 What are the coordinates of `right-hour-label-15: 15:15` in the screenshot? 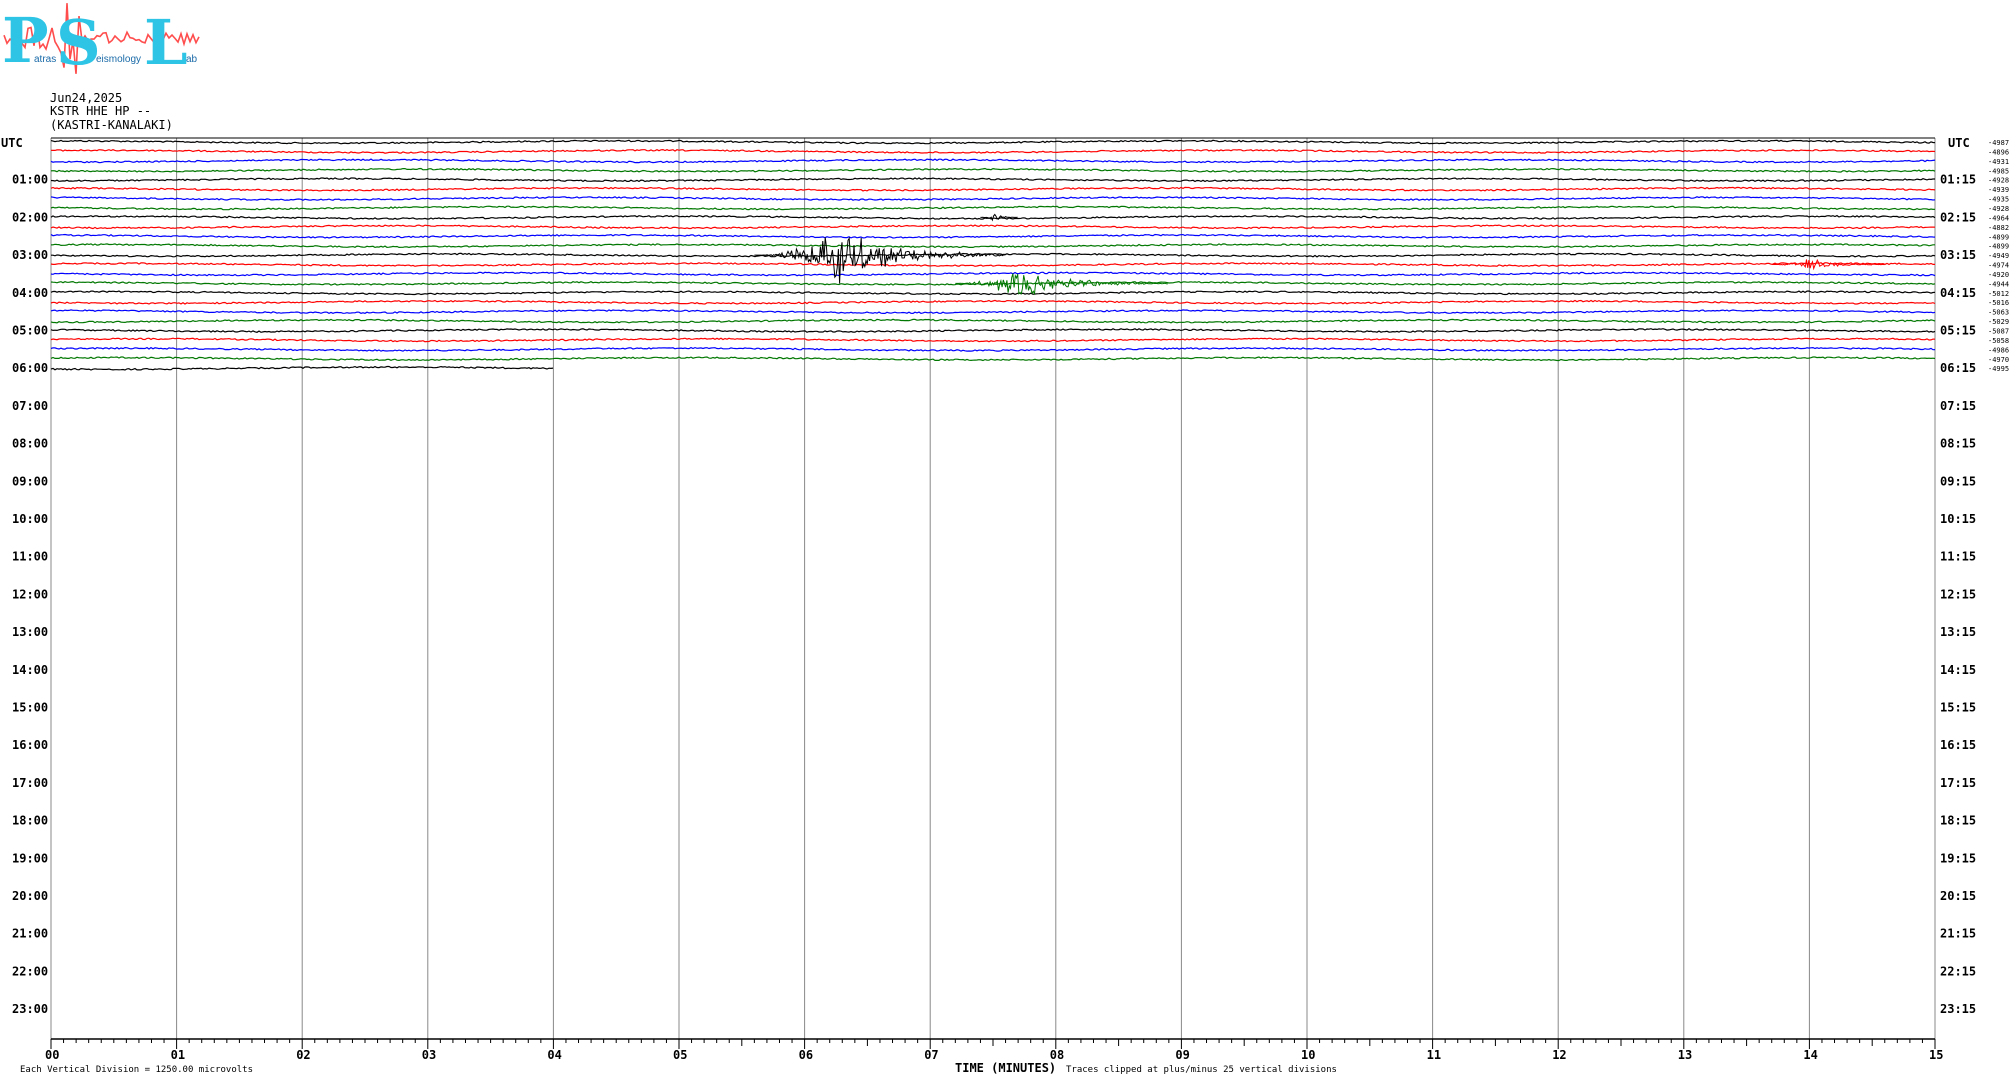 It's located at (1958, 708).